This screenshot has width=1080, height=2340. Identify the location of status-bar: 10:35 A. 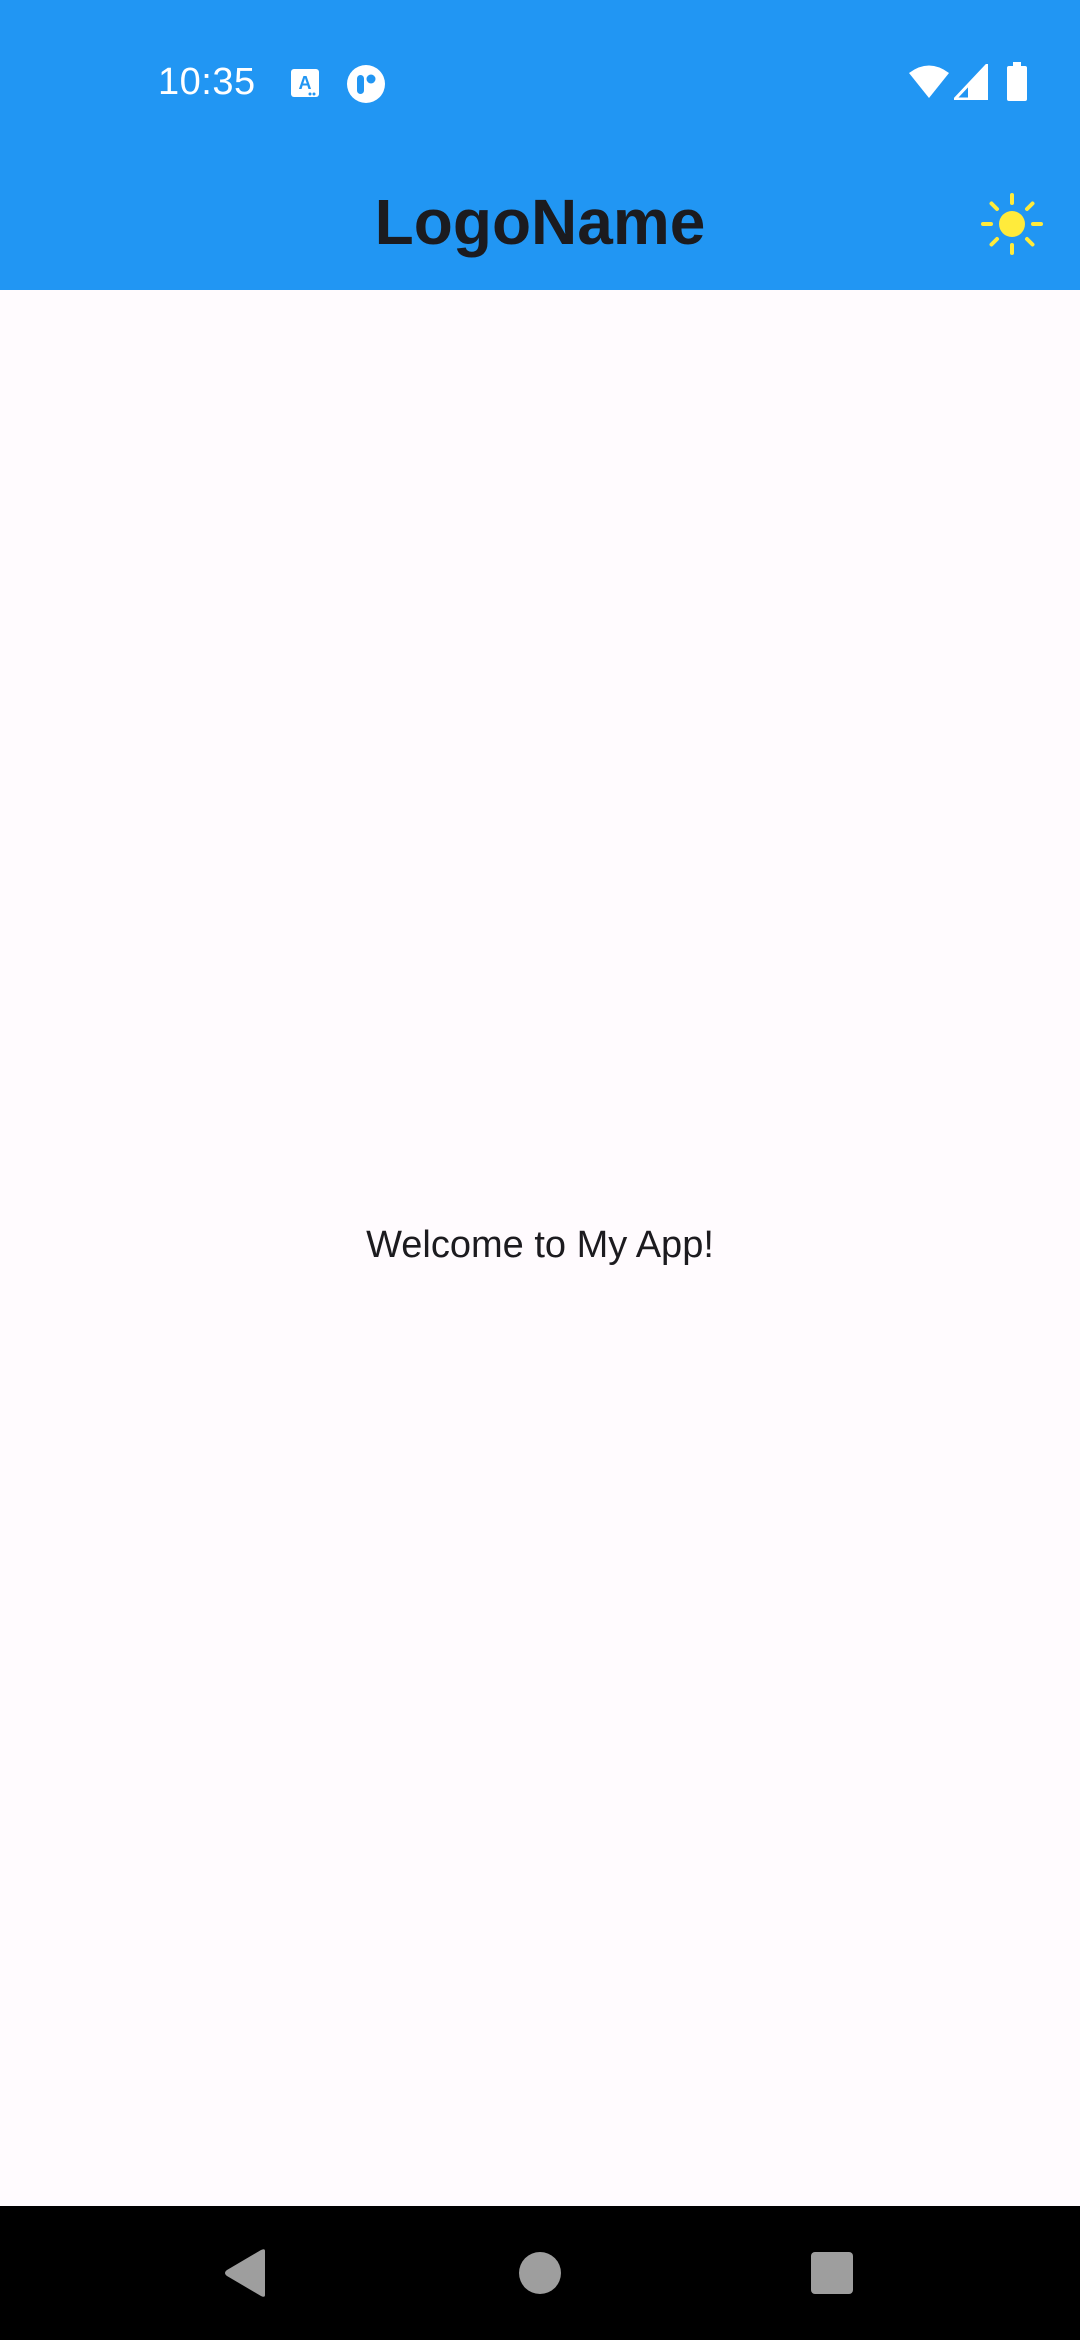
(540, 84).